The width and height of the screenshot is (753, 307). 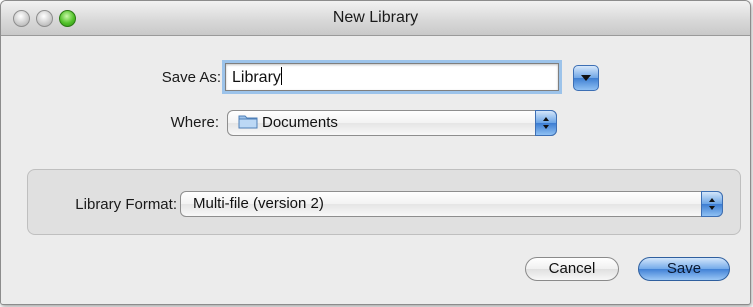 I want to click on where-label: Where:, so click(x=194, y=122).